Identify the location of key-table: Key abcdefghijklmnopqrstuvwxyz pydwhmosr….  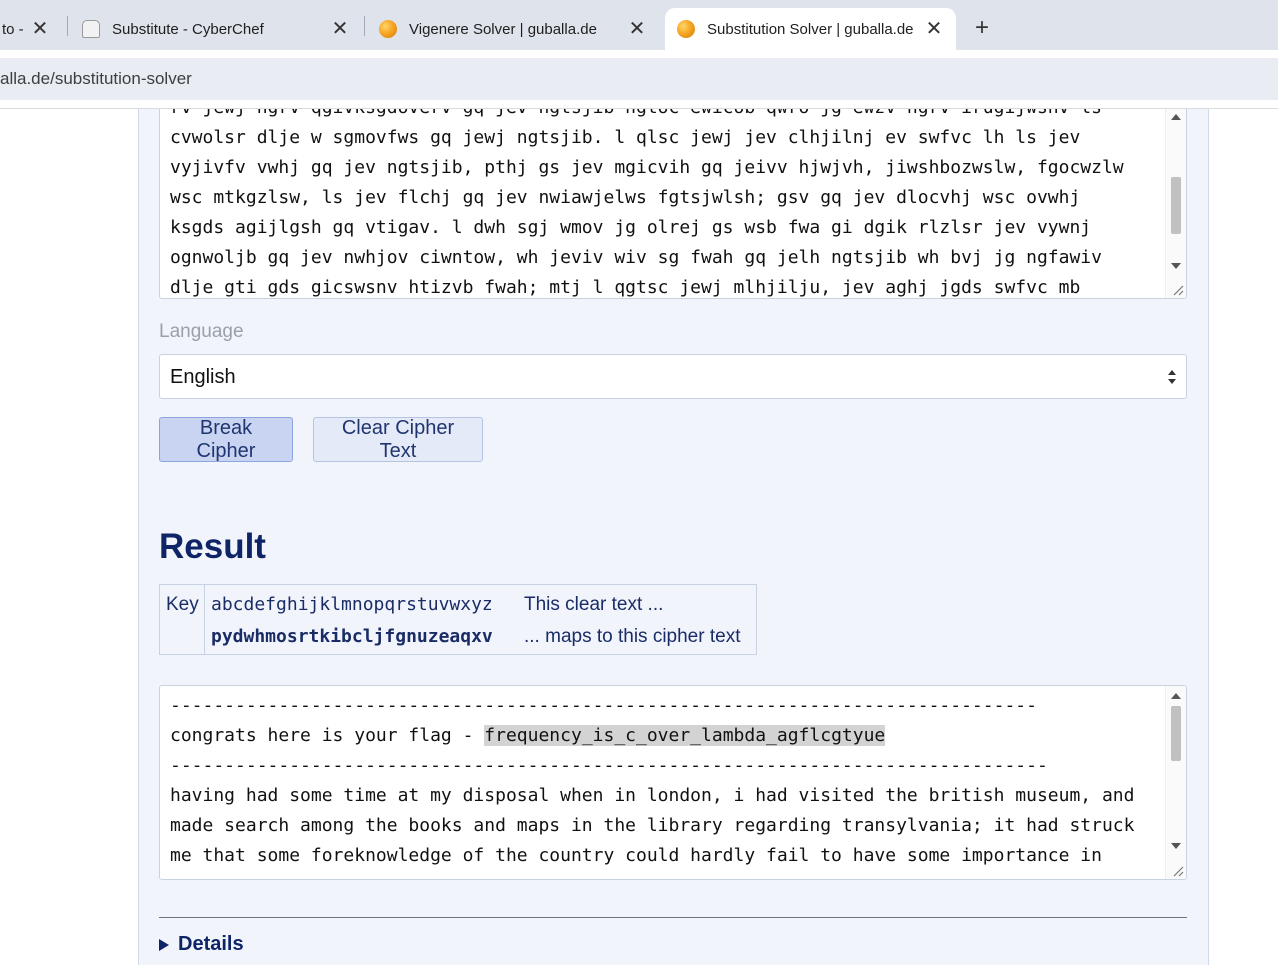
(458, 619).